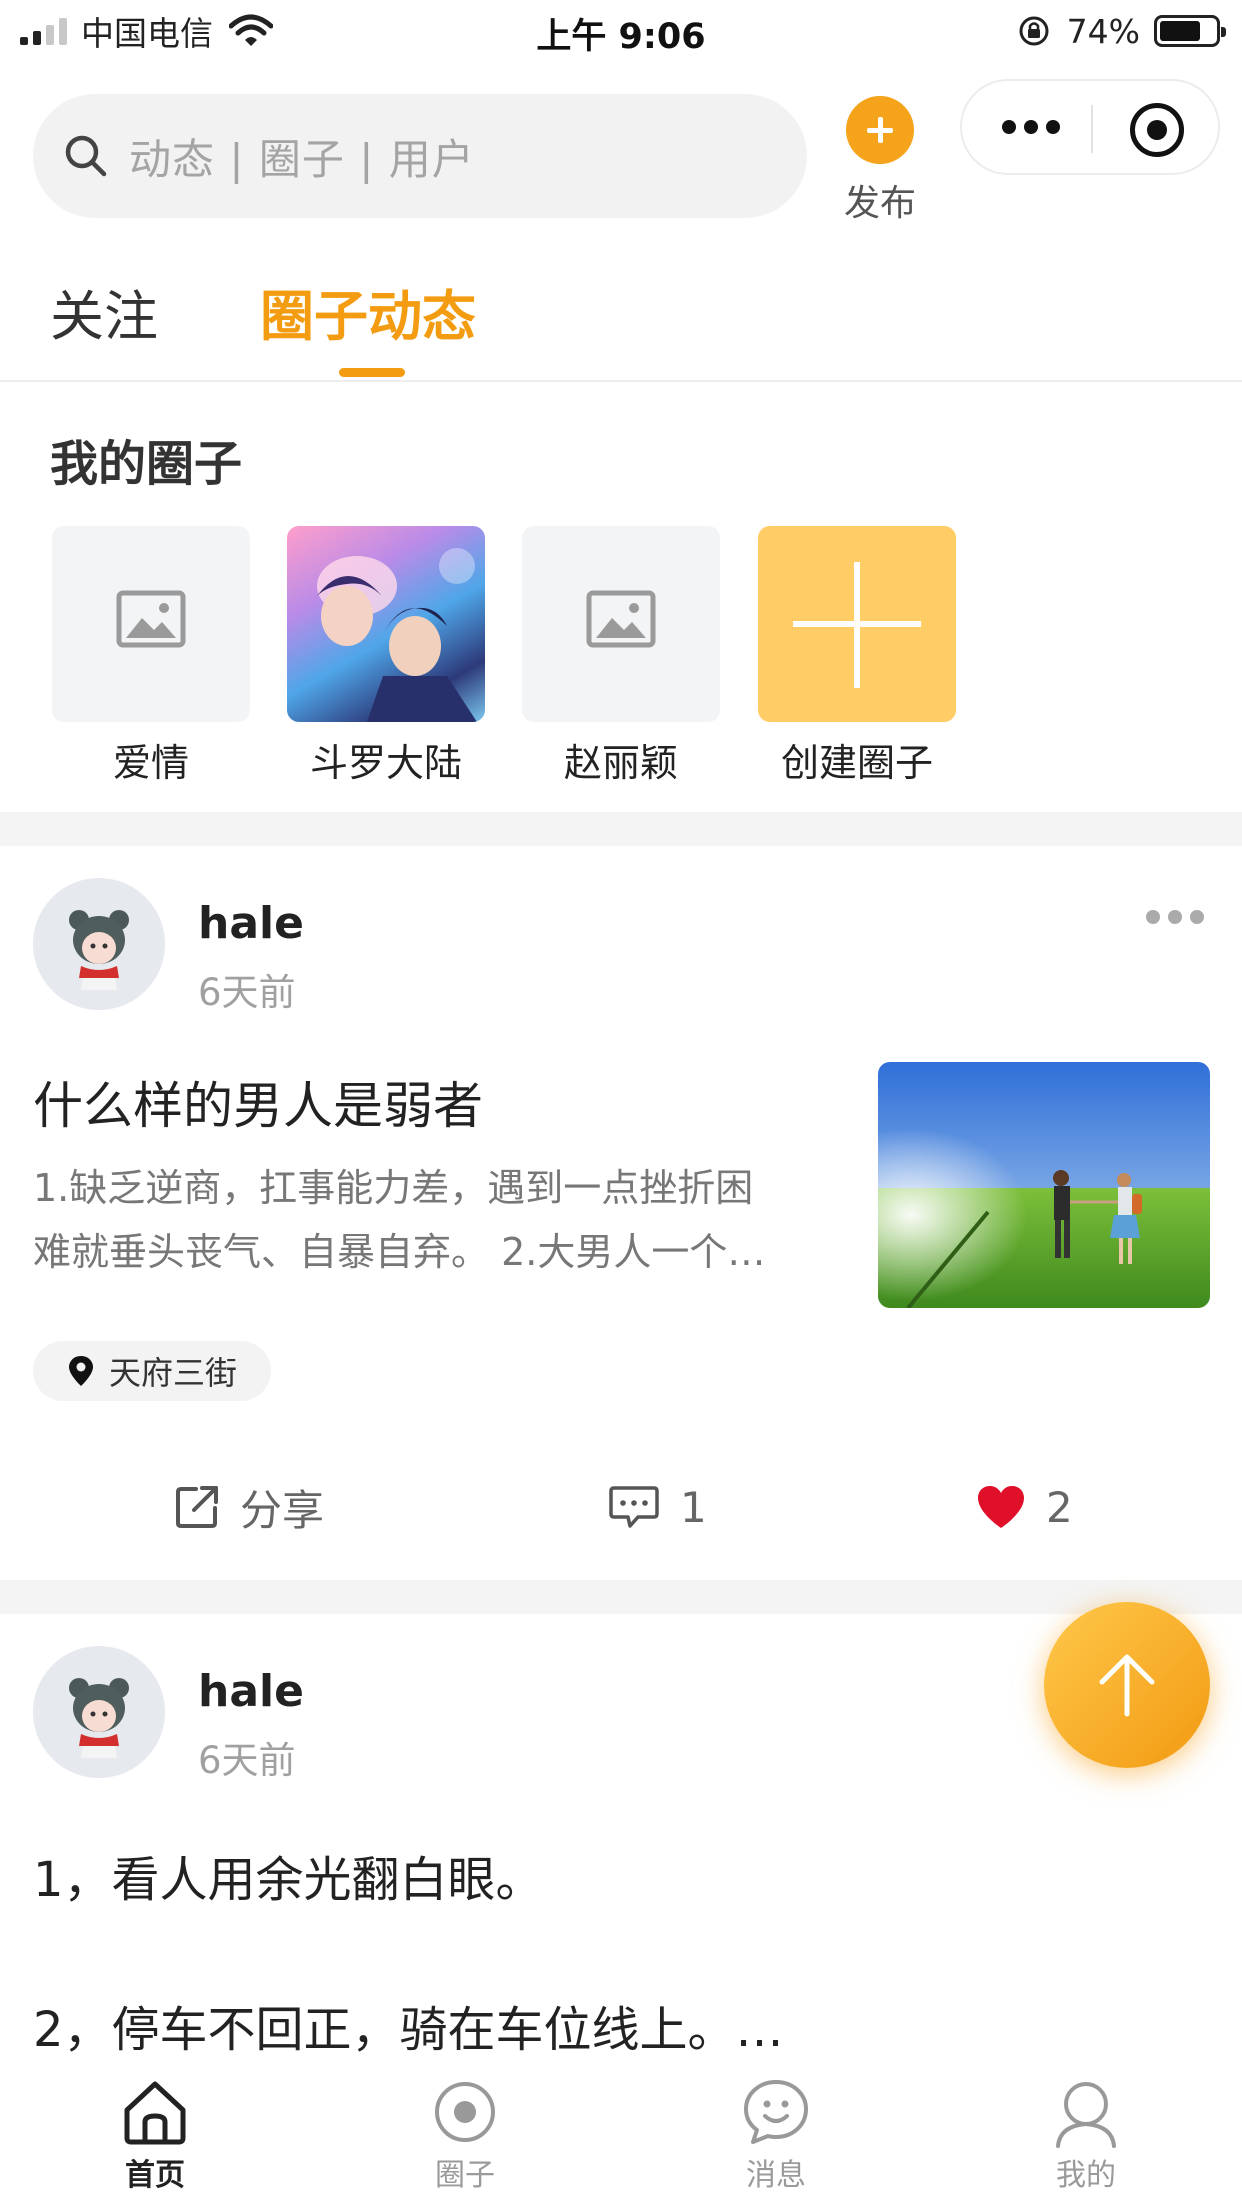 The image size is (1242, 2208). I want to click on close-miniprogram-icon, so click(1157, 130).